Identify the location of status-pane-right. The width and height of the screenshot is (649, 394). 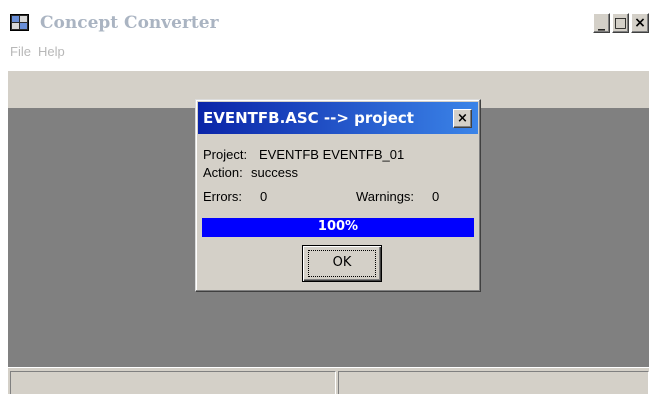
(493, 382).